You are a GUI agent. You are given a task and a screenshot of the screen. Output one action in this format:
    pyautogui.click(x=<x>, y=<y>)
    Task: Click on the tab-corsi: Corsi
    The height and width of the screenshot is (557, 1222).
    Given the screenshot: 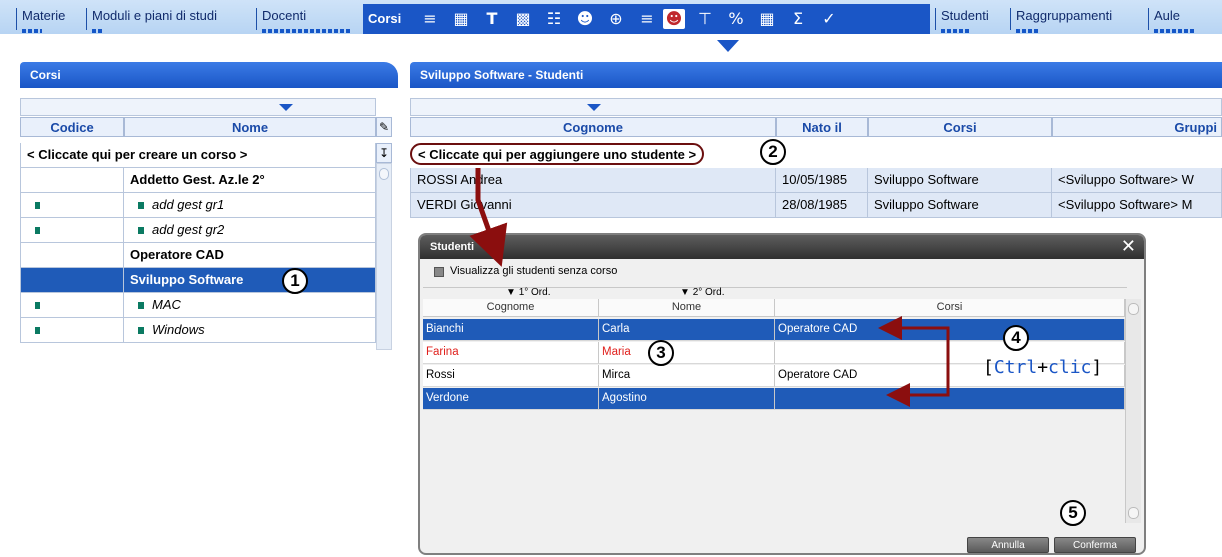 What is the action you would take?
    pyautogui.click(x=384, y=19)
    